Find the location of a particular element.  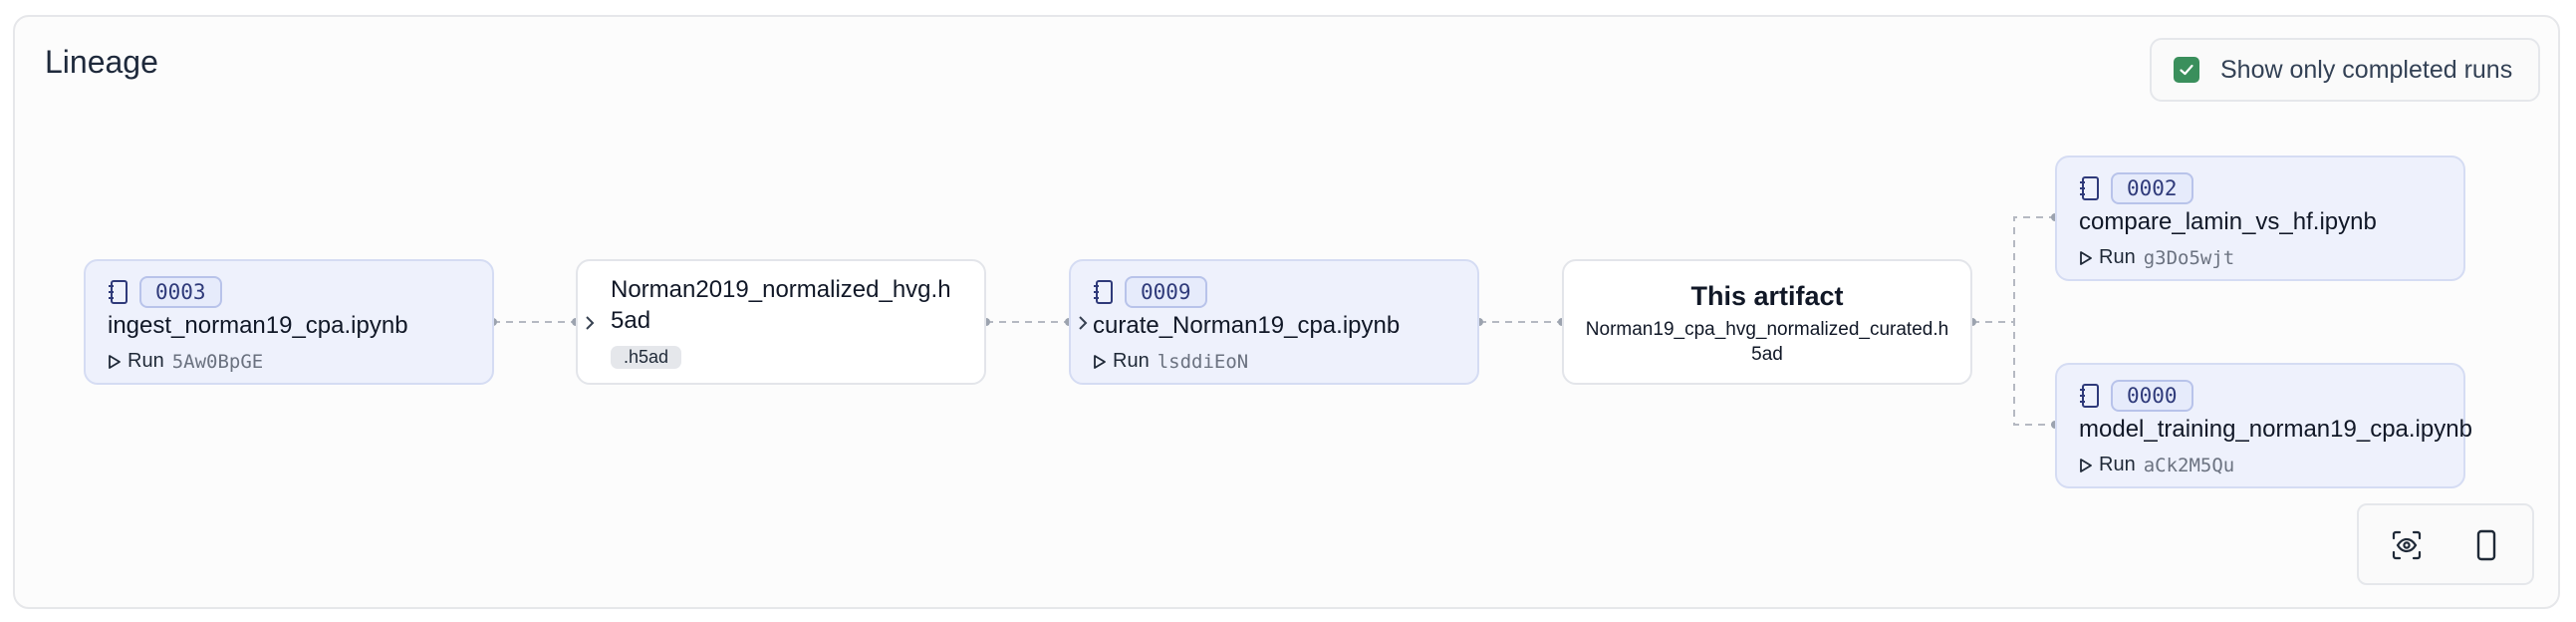

run-id: lsddiEoN is located at coordinates (1203, 361).